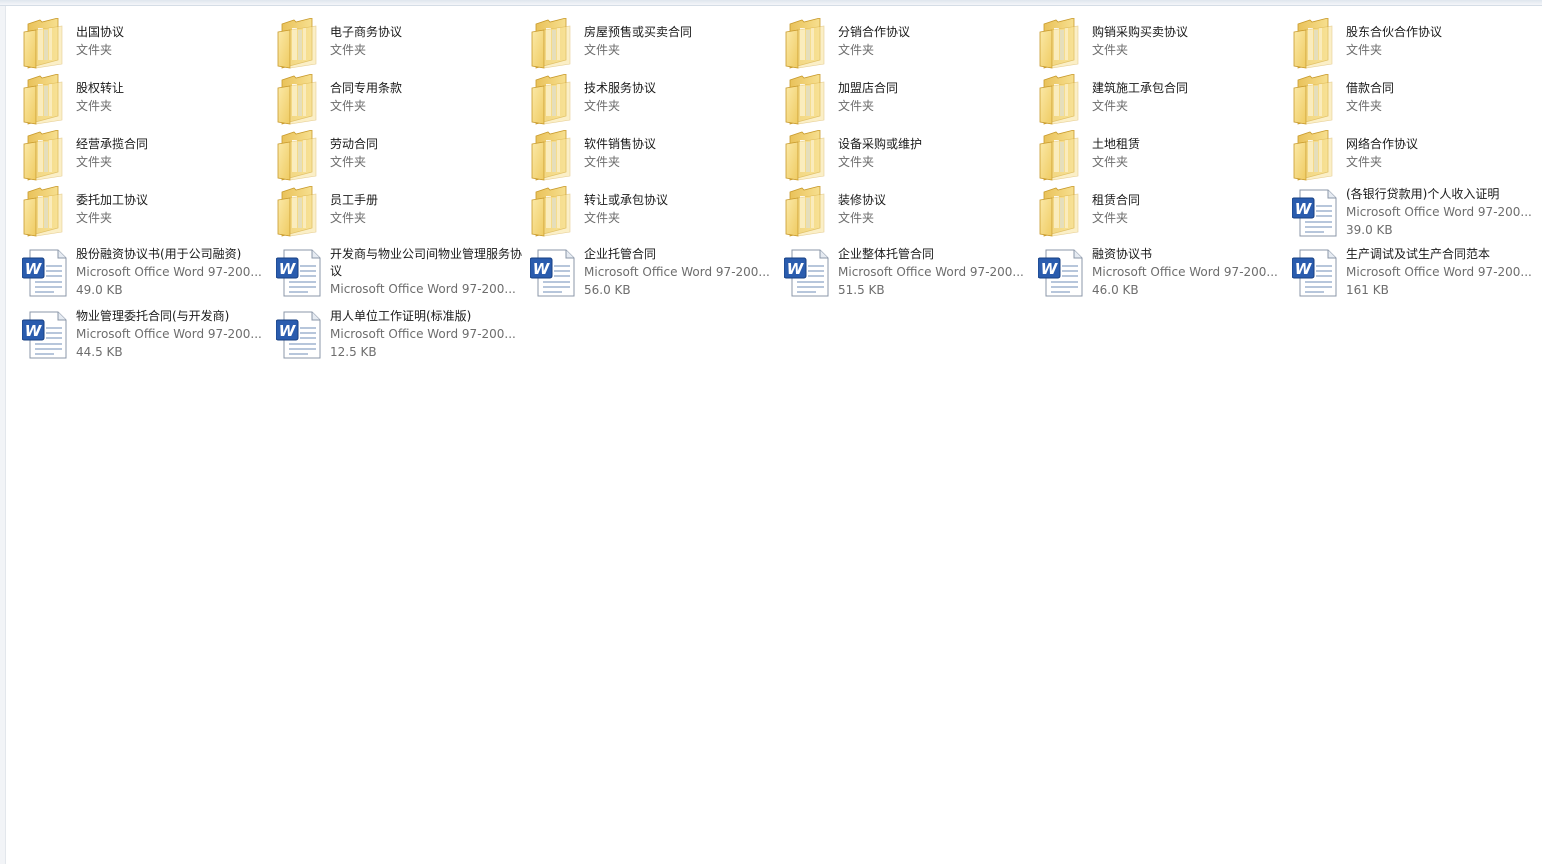  Describe the element at coordinates (1417, 156) in the screenshot. I see `folder-item: 网络合作协议 文件夹` at that location.